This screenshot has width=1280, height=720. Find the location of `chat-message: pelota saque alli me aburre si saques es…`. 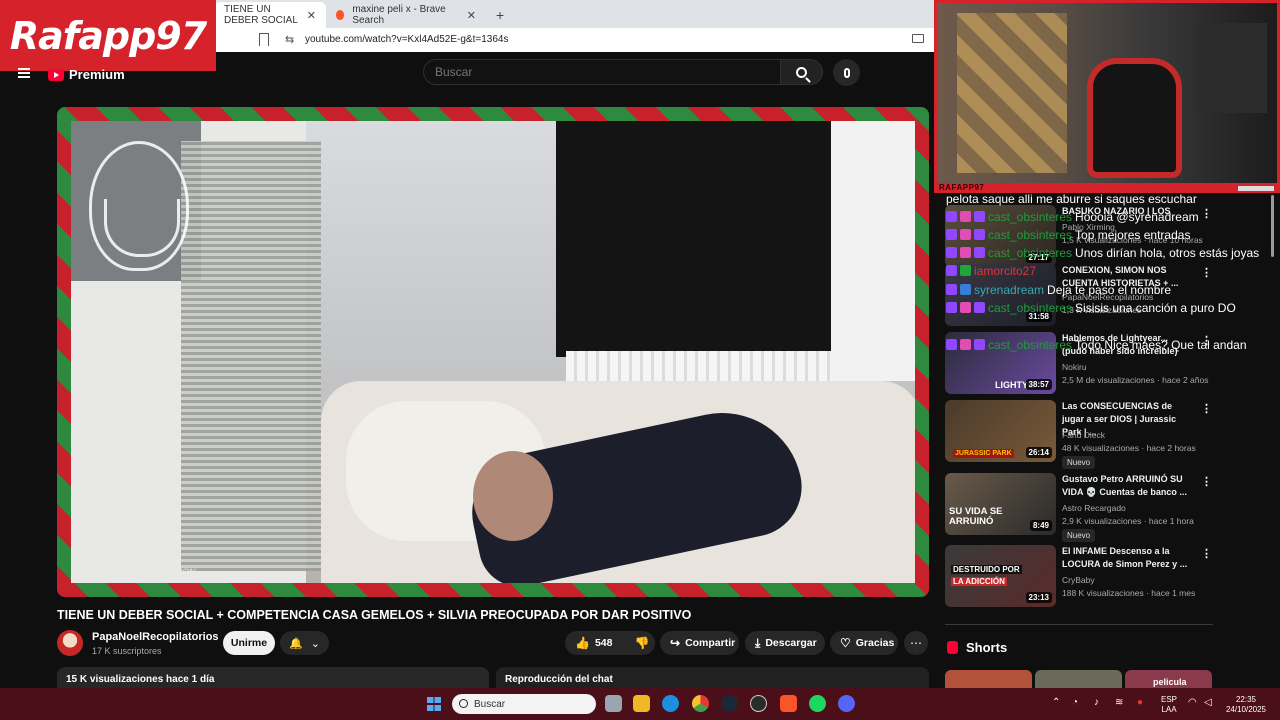

chat-message: pelota saque alli me aburre si saques es… is located at coordinates (1071, 198).